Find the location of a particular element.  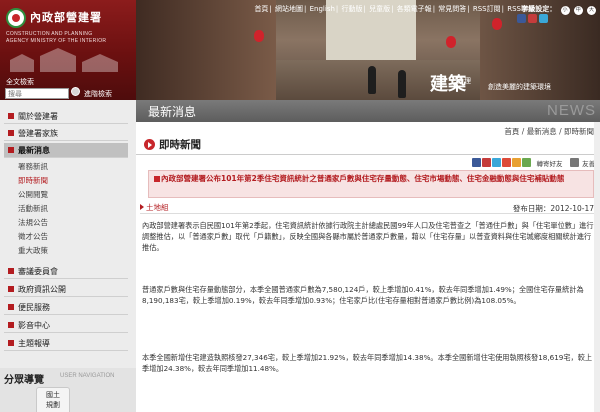

sidebar-sub-public-review: 公開閱覽 is located at coordinates (33, 194).